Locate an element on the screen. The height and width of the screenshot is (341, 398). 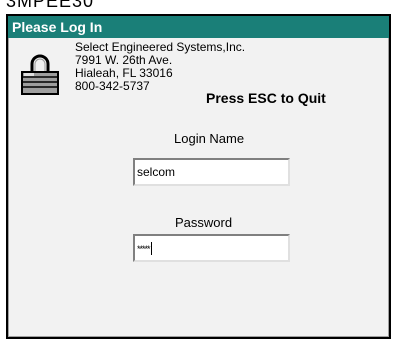
dialog-titlebar: Please Log In is located at coordinates (198, 27).